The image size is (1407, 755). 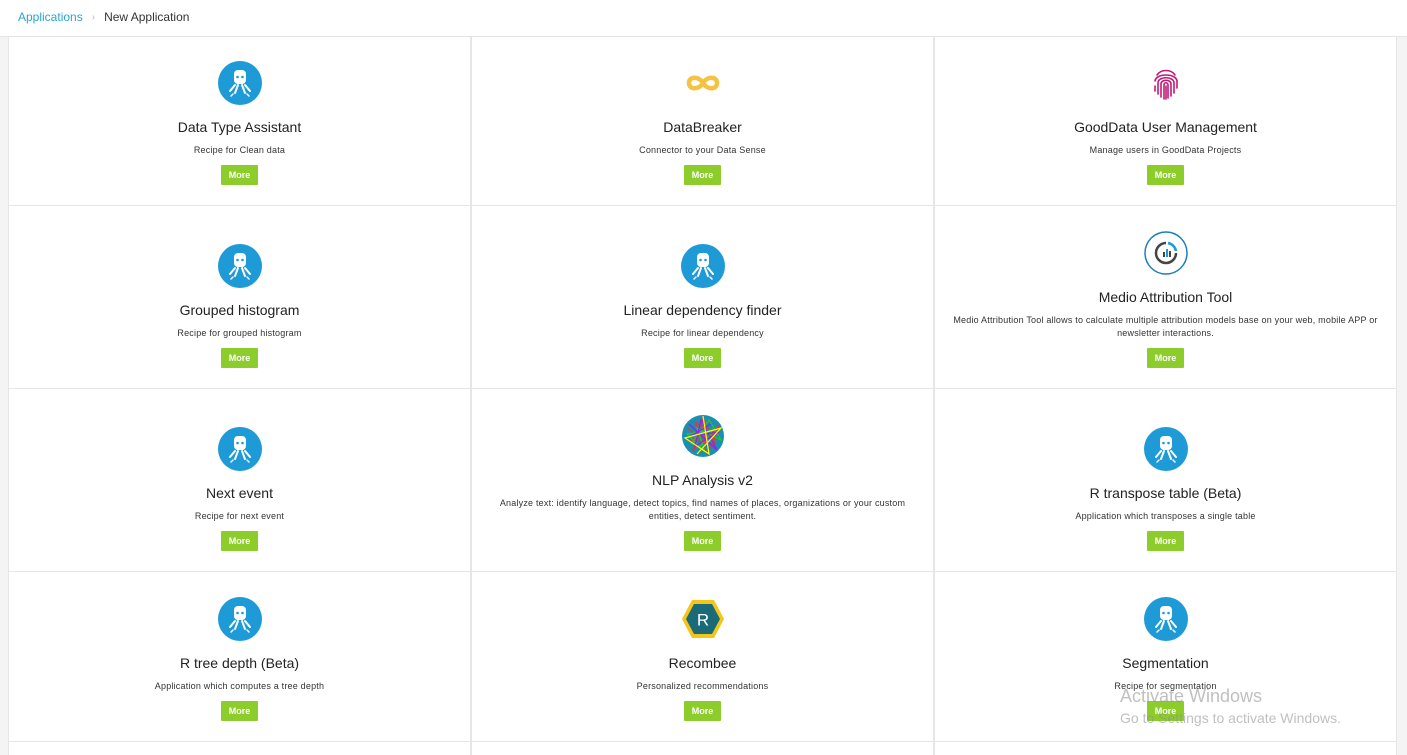 What do you see at coordinates (239, 310) in the screenshot?
I see `app-title: Grouped histogram` at bounding box center [239, 310].